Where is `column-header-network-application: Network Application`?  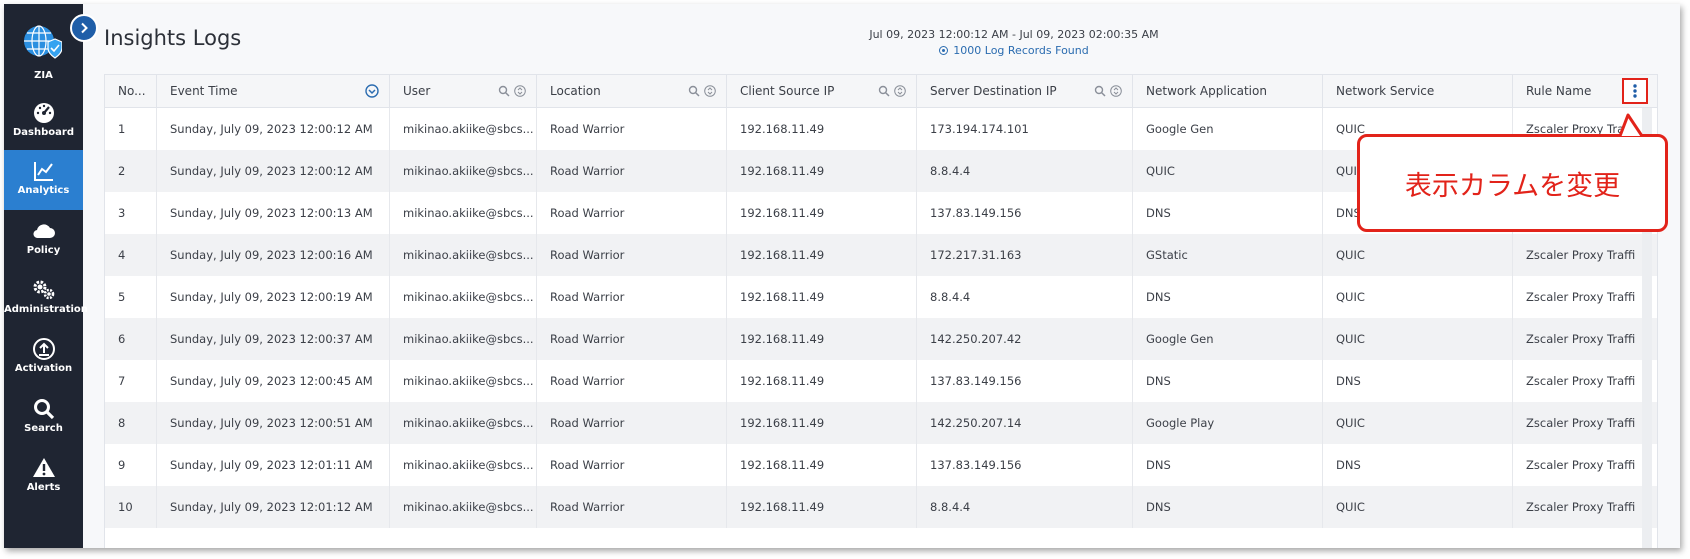 column-header-network-application: Network Application is located at coordinates (1228, 91).